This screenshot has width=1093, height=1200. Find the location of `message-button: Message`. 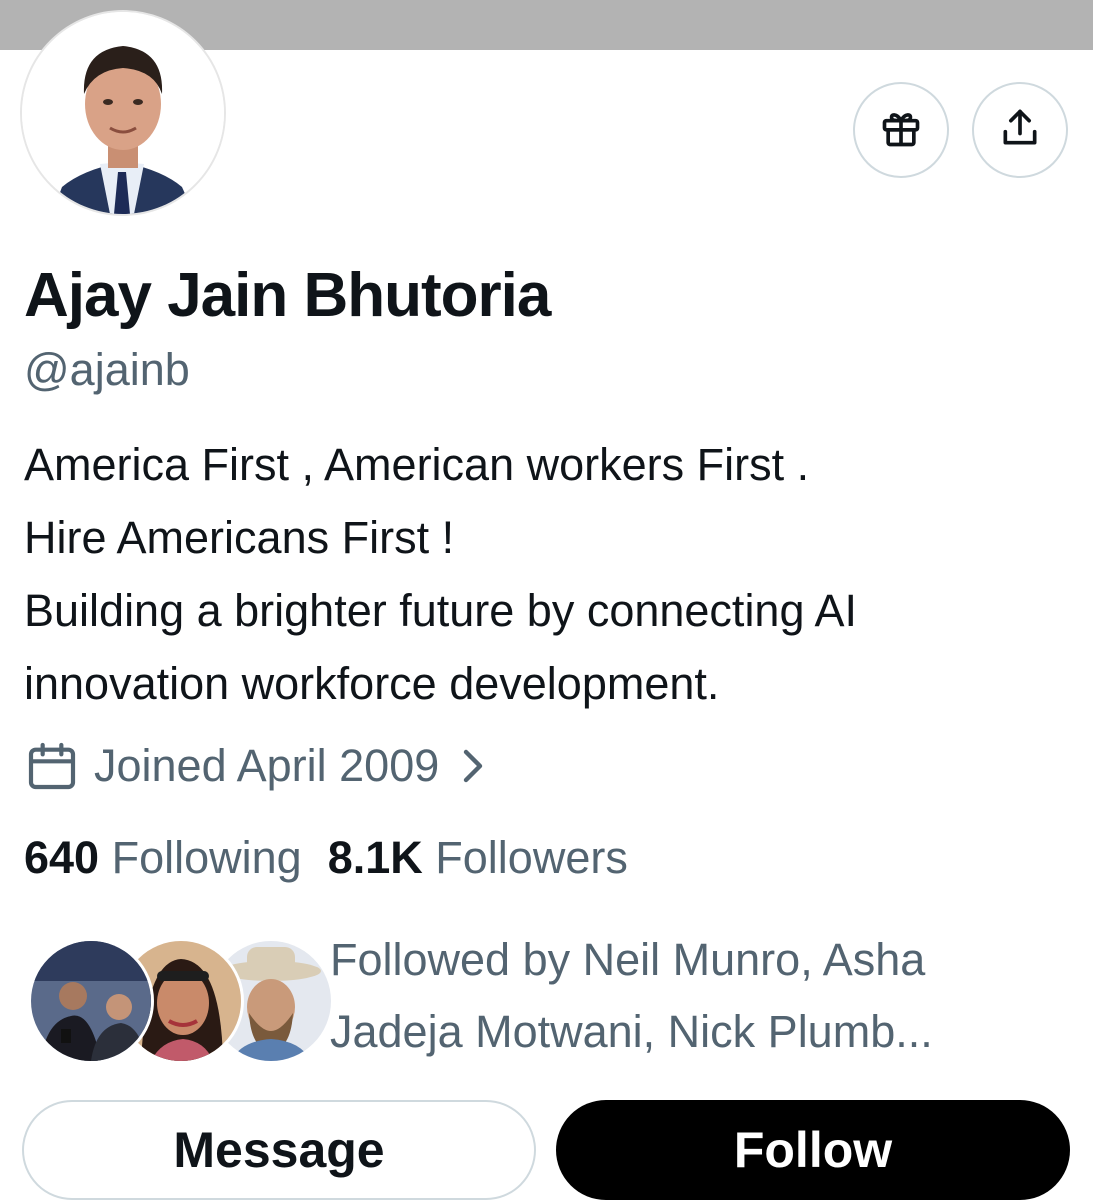

message-button: Message is located at coordinates (279, 1150).